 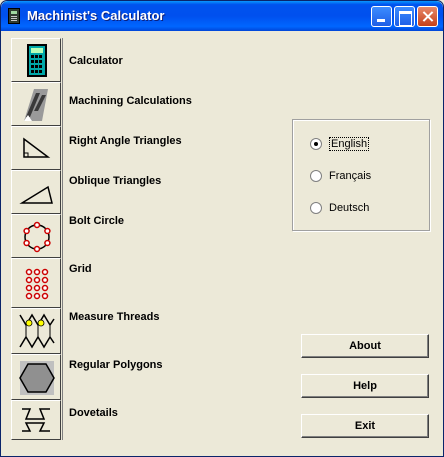 I want to click on right-angle-triangles-button, so click(x=36, y=148).